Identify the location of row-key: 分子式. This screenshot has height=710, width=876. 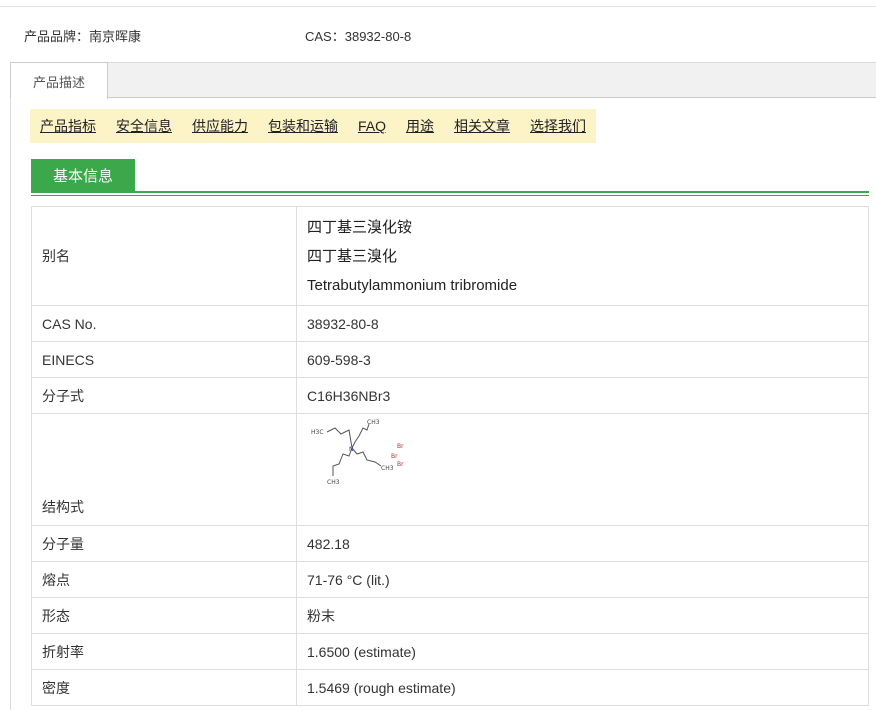
(164, 395).